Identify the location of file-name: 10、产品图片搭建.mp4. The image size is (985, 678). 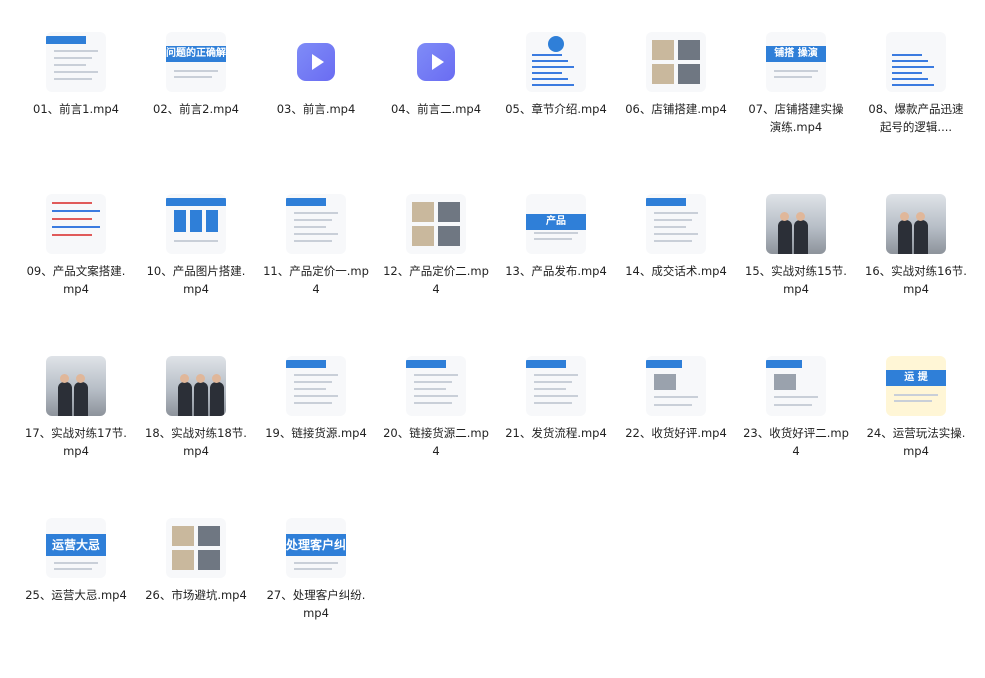
(196, 280).